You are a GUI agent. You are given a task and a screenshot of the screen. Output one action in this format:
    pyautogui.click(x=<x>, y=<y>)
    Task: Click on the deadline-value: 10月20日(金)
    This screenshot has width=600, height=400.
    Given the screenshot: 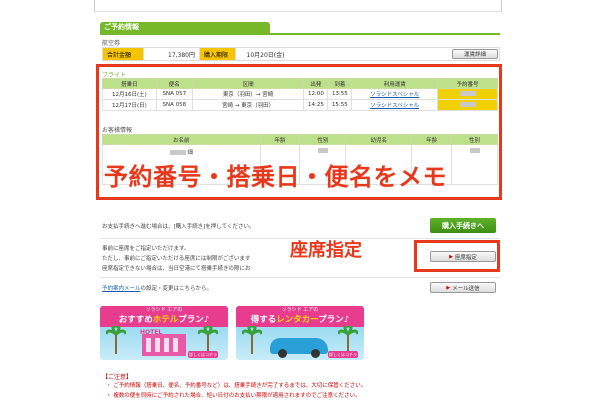 What is the action you would take?
    pyautogui.click(x=265, y=54)
    